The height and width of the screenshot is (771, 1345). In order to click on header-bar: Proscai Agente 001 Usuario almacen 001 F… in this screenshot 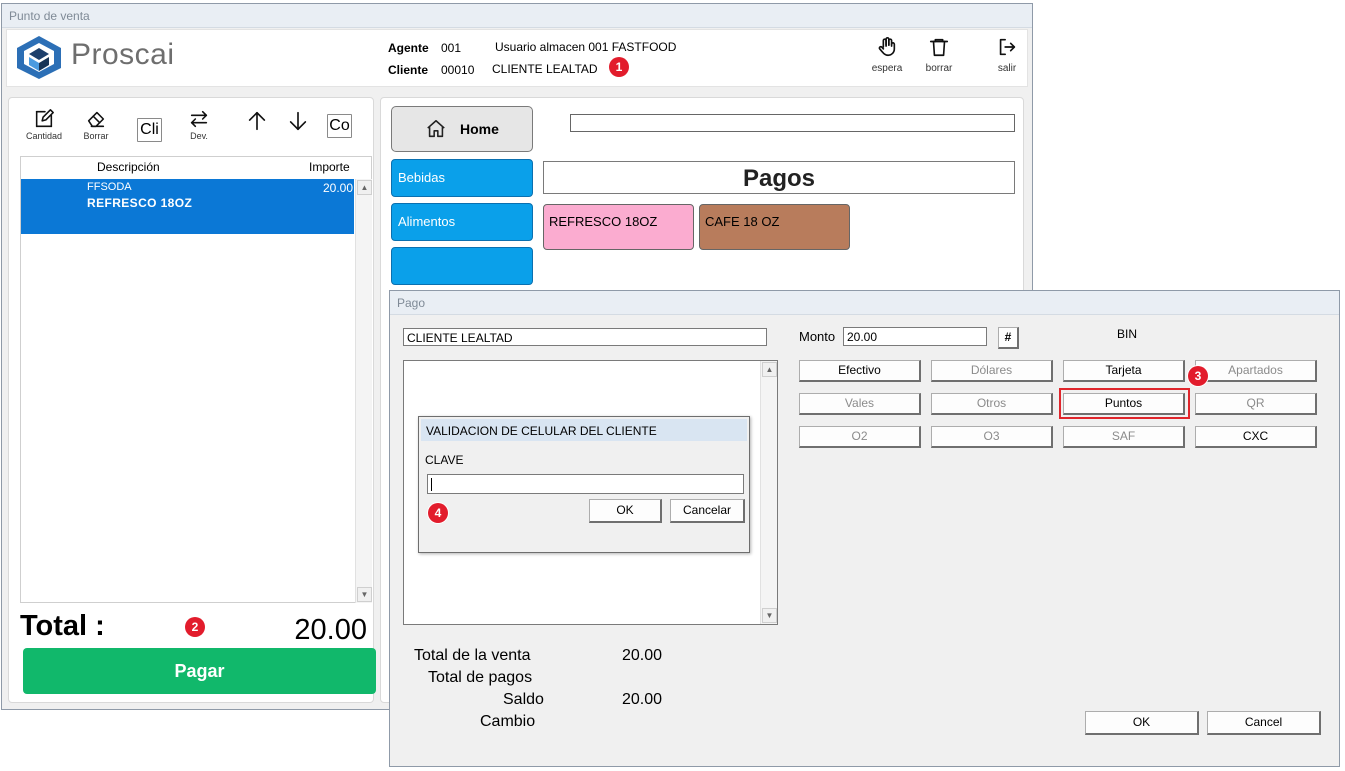, I will do `click(517, 58)`.